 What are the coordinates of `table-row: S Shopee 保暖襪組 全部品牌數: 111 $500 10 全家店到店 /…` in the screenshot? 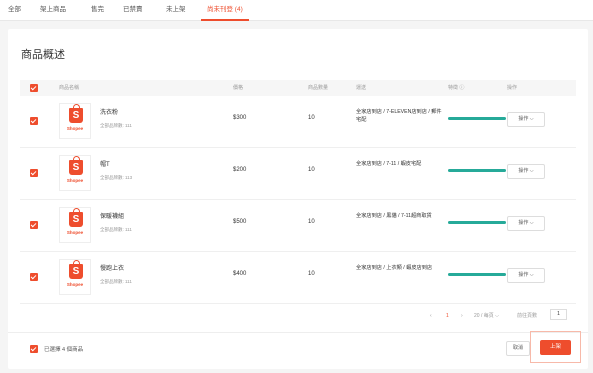 It's located at (298, 225).